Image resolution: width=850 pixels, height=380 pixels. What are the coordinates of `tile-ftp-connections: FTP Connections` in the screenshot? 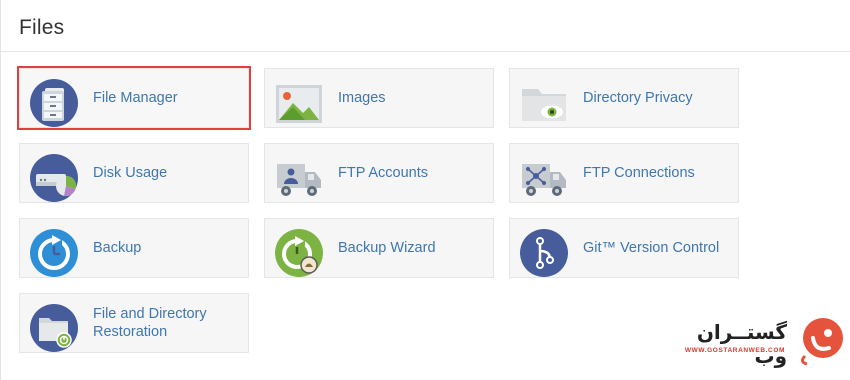 It's located at (624, 173).